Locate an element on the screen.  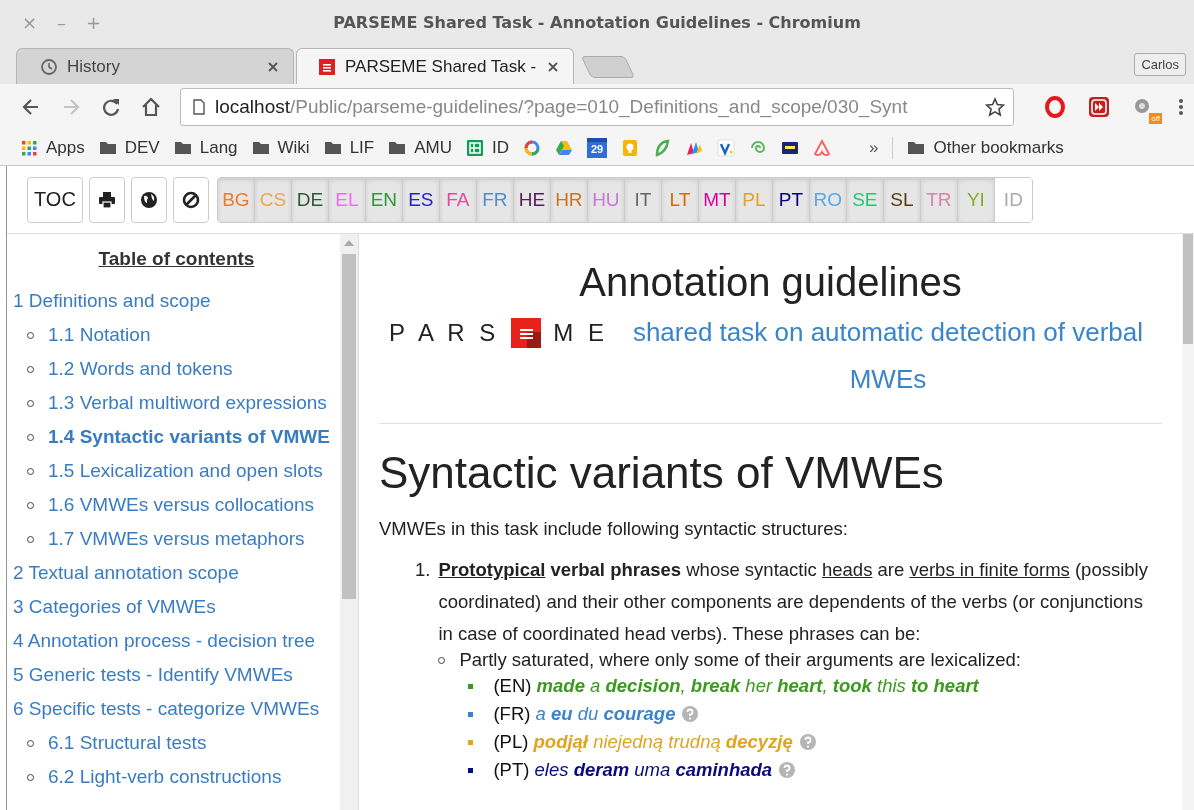
language-button: FR is located at coordinates (495, 199).